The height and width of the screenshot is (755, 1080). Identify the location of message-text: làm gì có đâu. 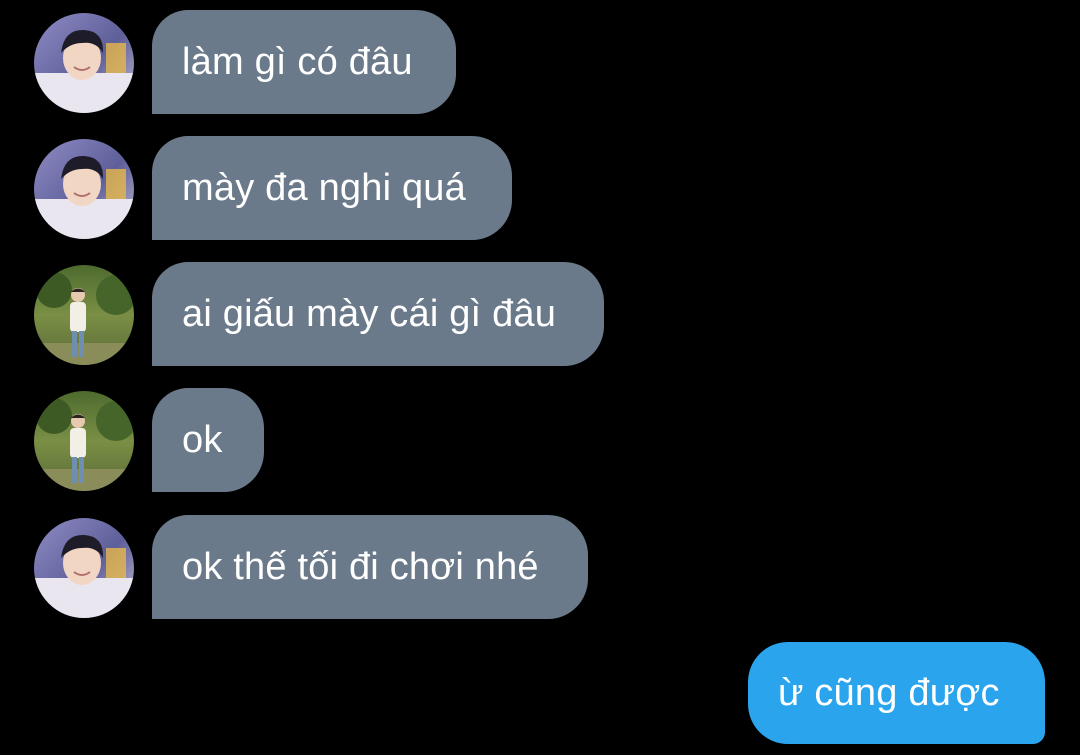
(297, 62).